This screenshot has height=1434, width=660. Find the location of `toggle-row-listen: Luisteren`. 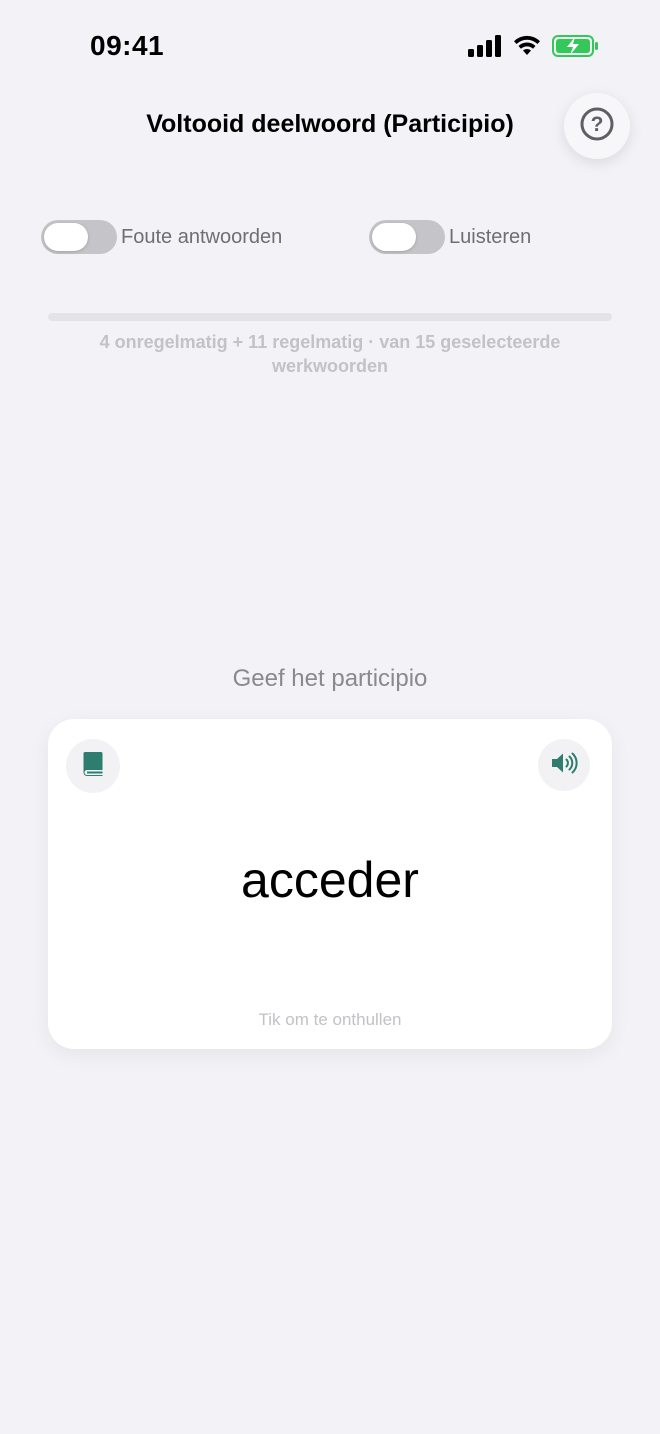

toggle-row-listen: Luisteren is located at coordinates (450, 237).